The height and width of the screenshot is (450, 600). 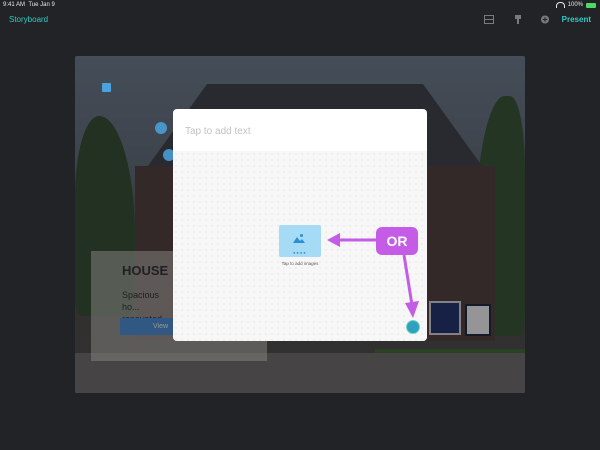 I want to click on image-icon, so click(x=299, y=238).